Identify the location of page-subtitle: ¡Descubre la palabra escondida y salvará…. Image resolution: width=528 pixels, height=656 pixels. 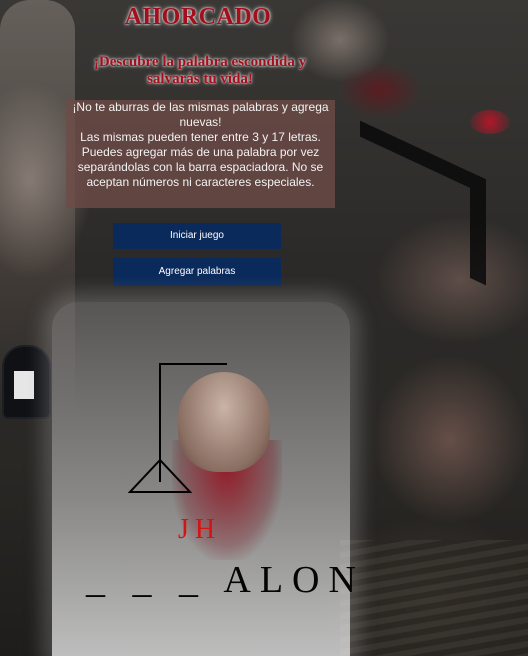
(200, 70).